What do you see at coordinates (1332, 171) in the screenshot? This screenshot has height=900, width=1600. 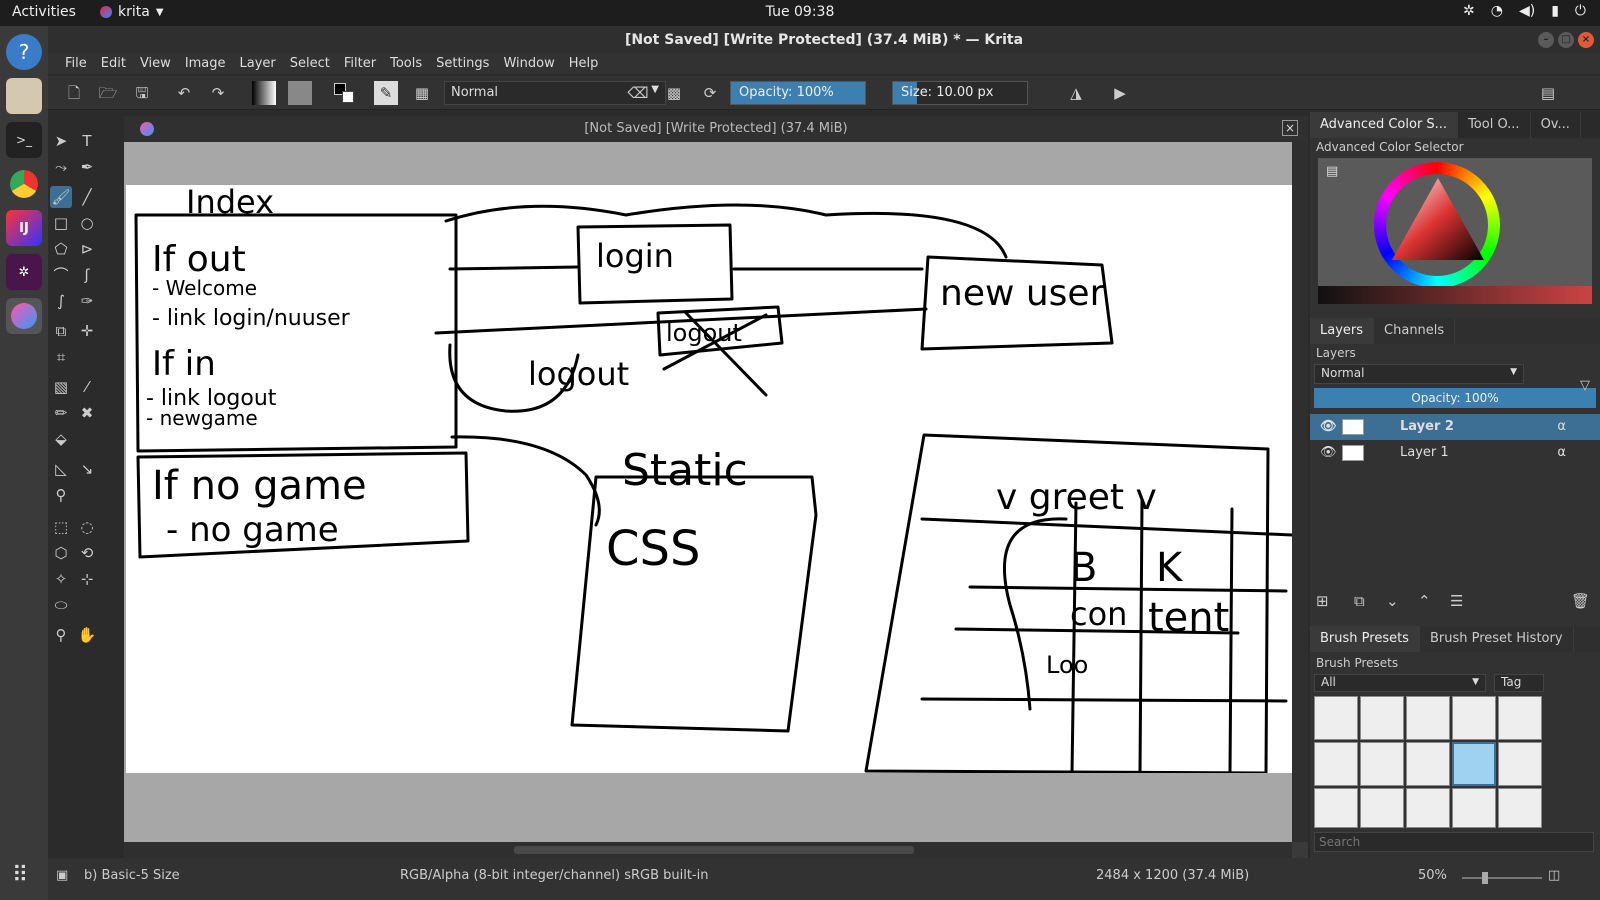 I see `color-selector-menu-icon: ▤` at bounding box center [1332, 171].